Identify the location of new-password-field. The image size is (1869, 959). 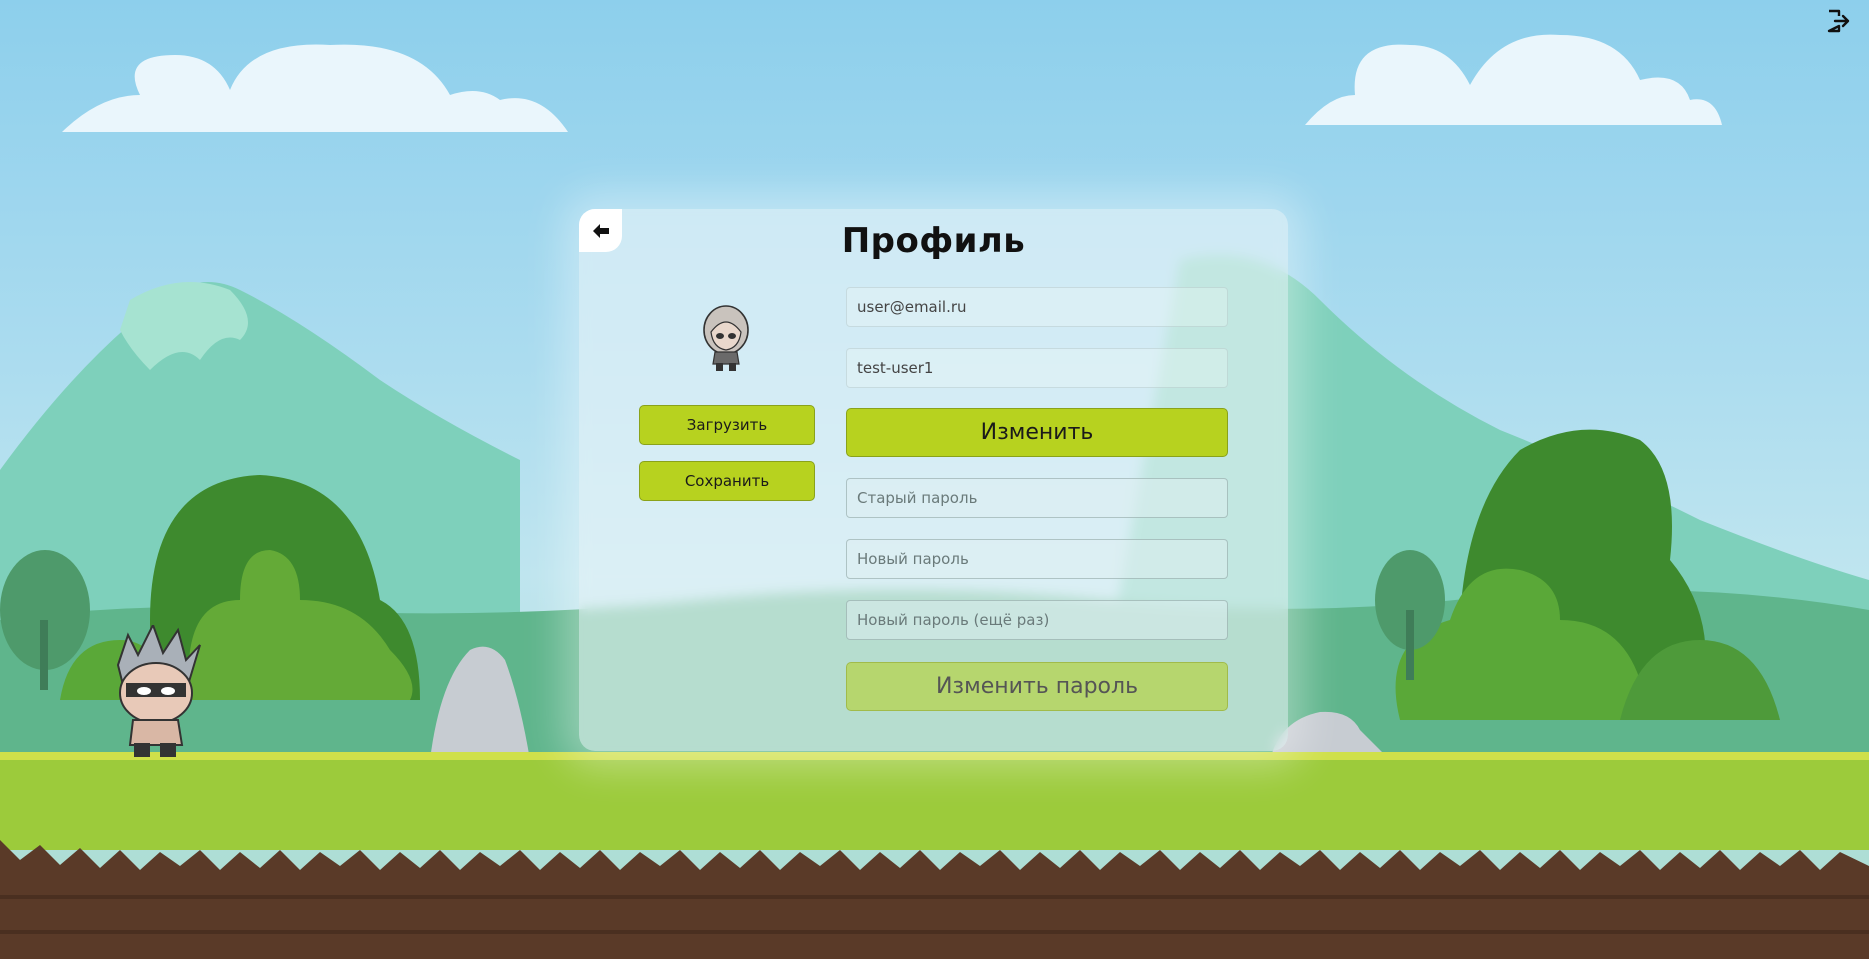
(1037, 559).